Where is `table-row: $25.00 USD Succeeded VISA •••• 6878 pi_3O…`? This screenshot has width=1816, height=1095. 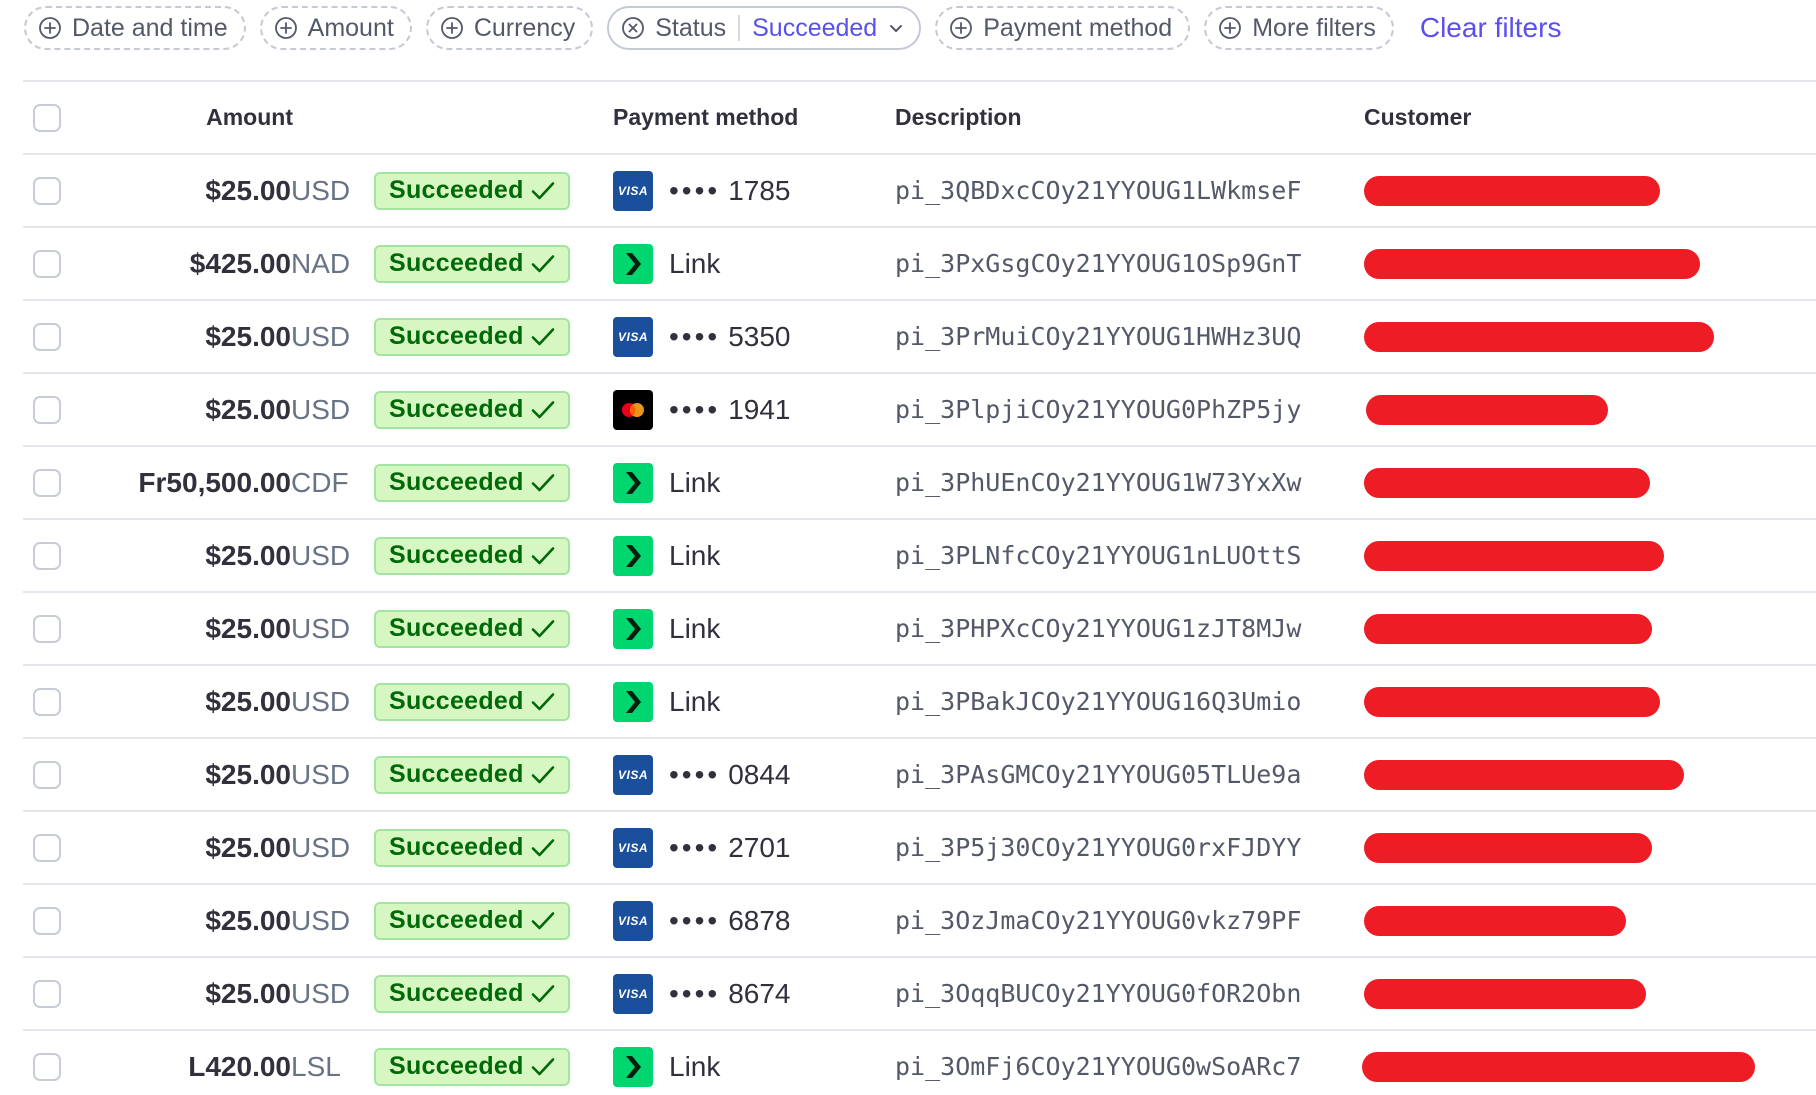 table-row: $25.00 USD Succeeded VISA •••• 6878 pi_3O… is located at coordinates (919, 921).